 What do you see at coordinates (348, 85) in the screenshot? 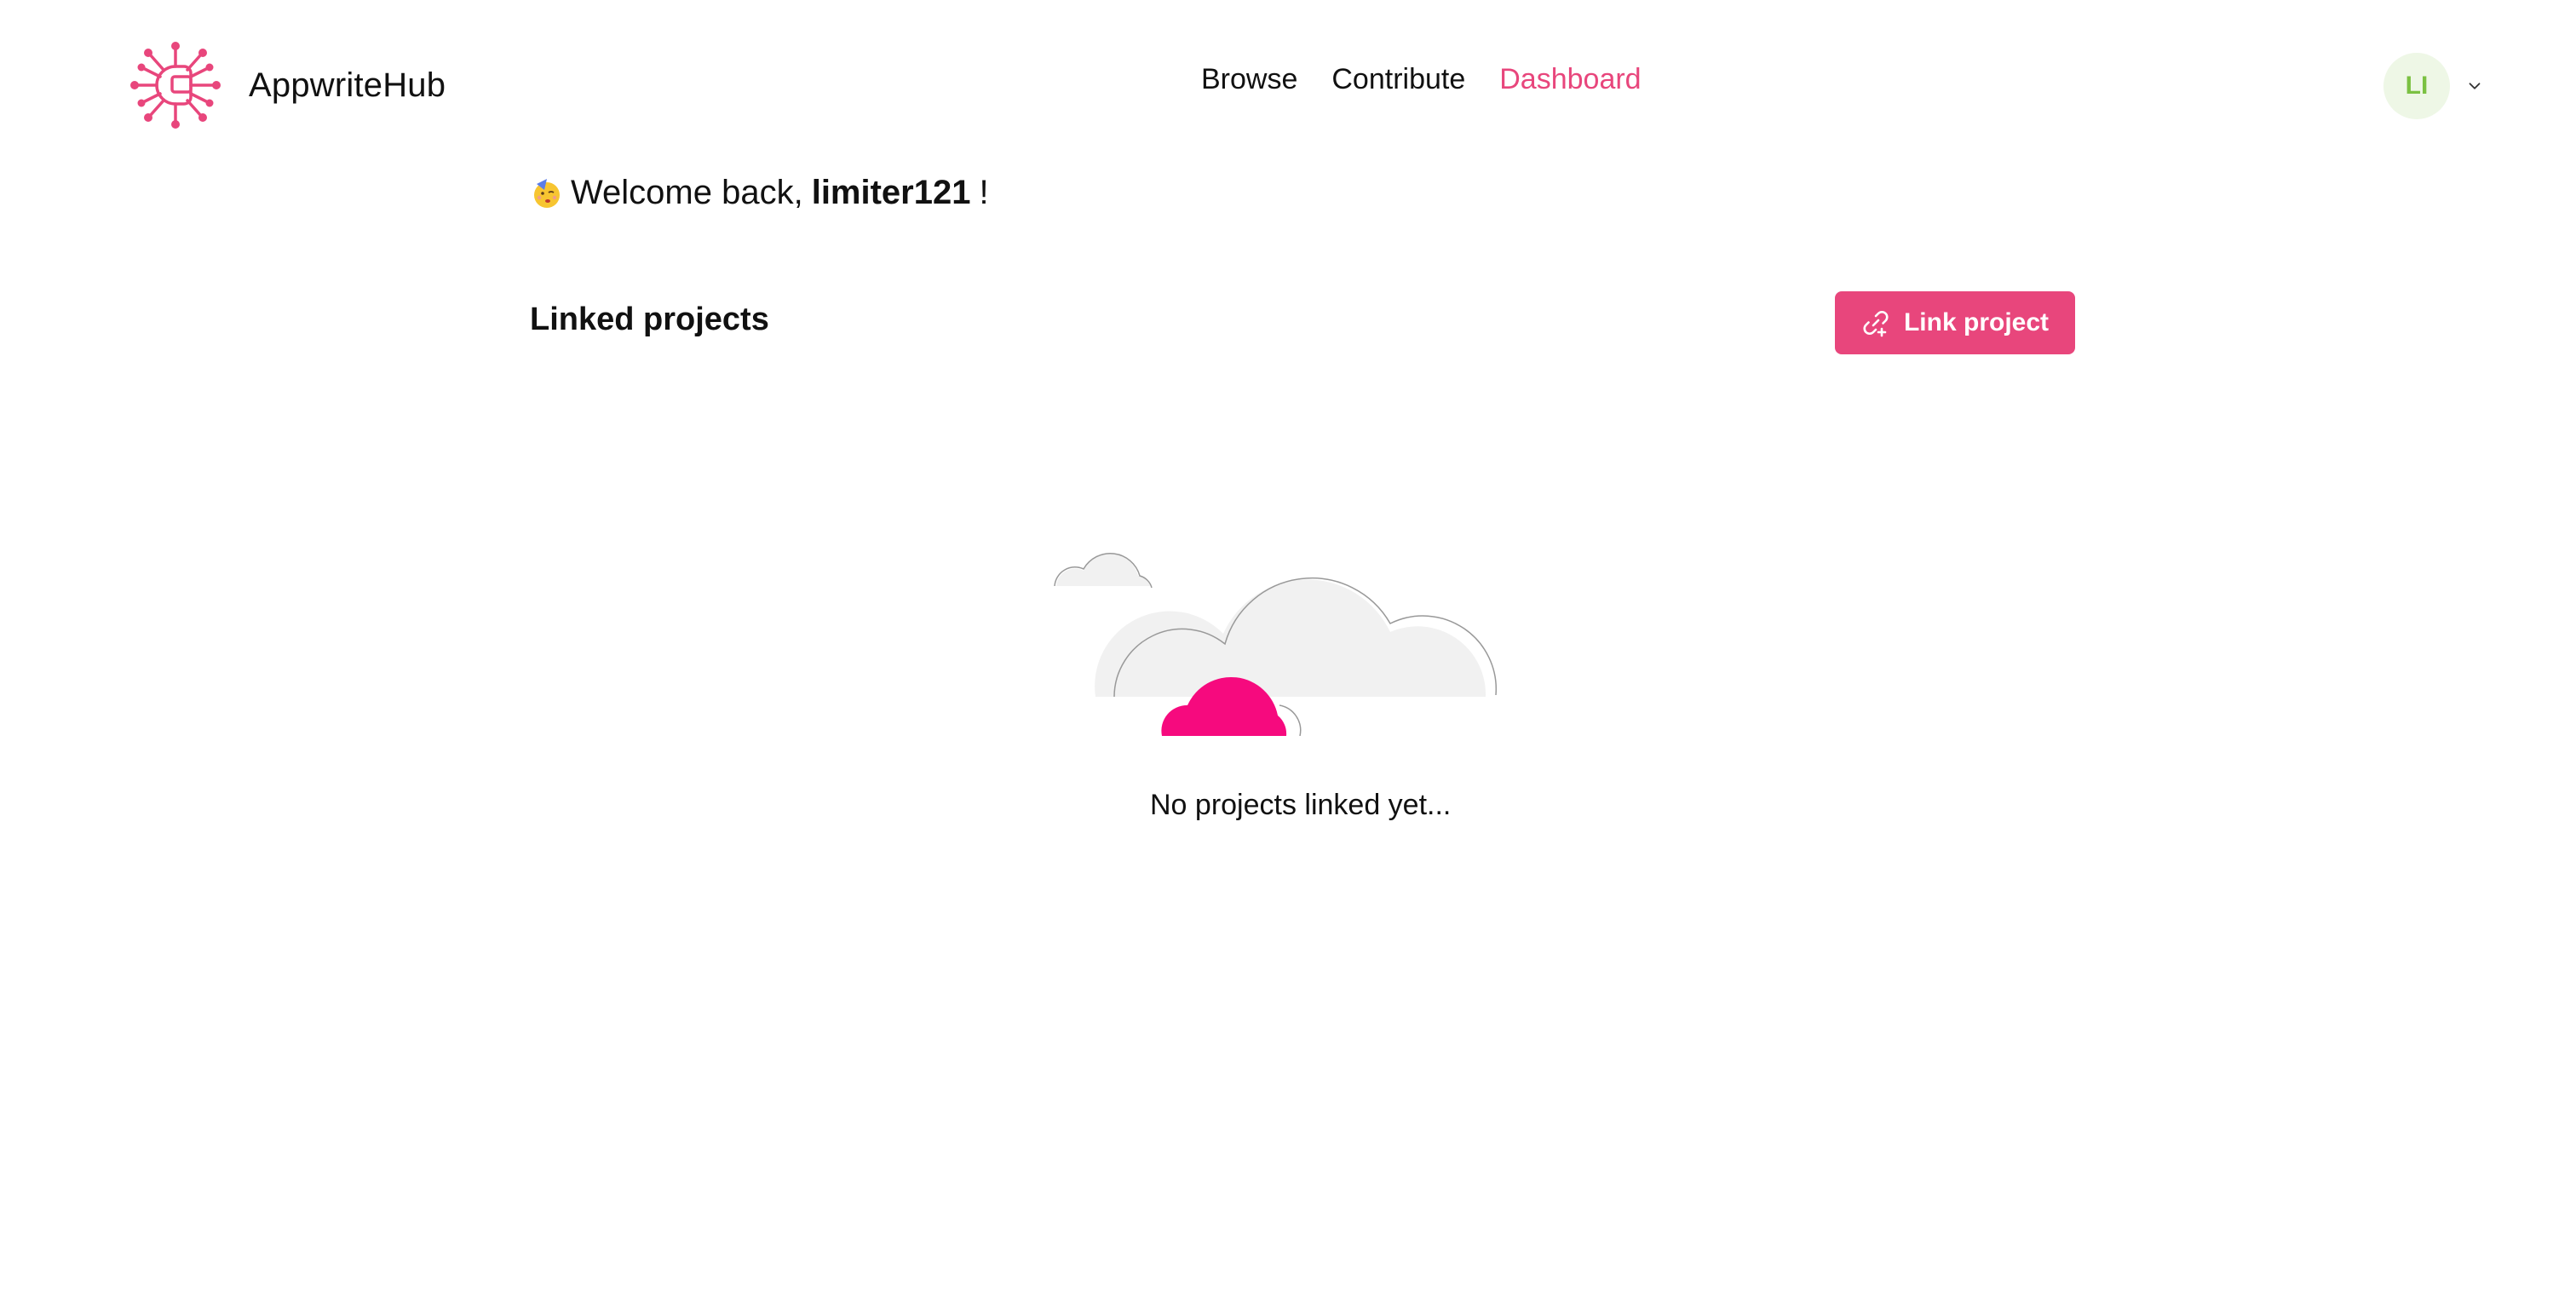
I see `brand-name: AppwriteHub` at bounding box center [348, 85].